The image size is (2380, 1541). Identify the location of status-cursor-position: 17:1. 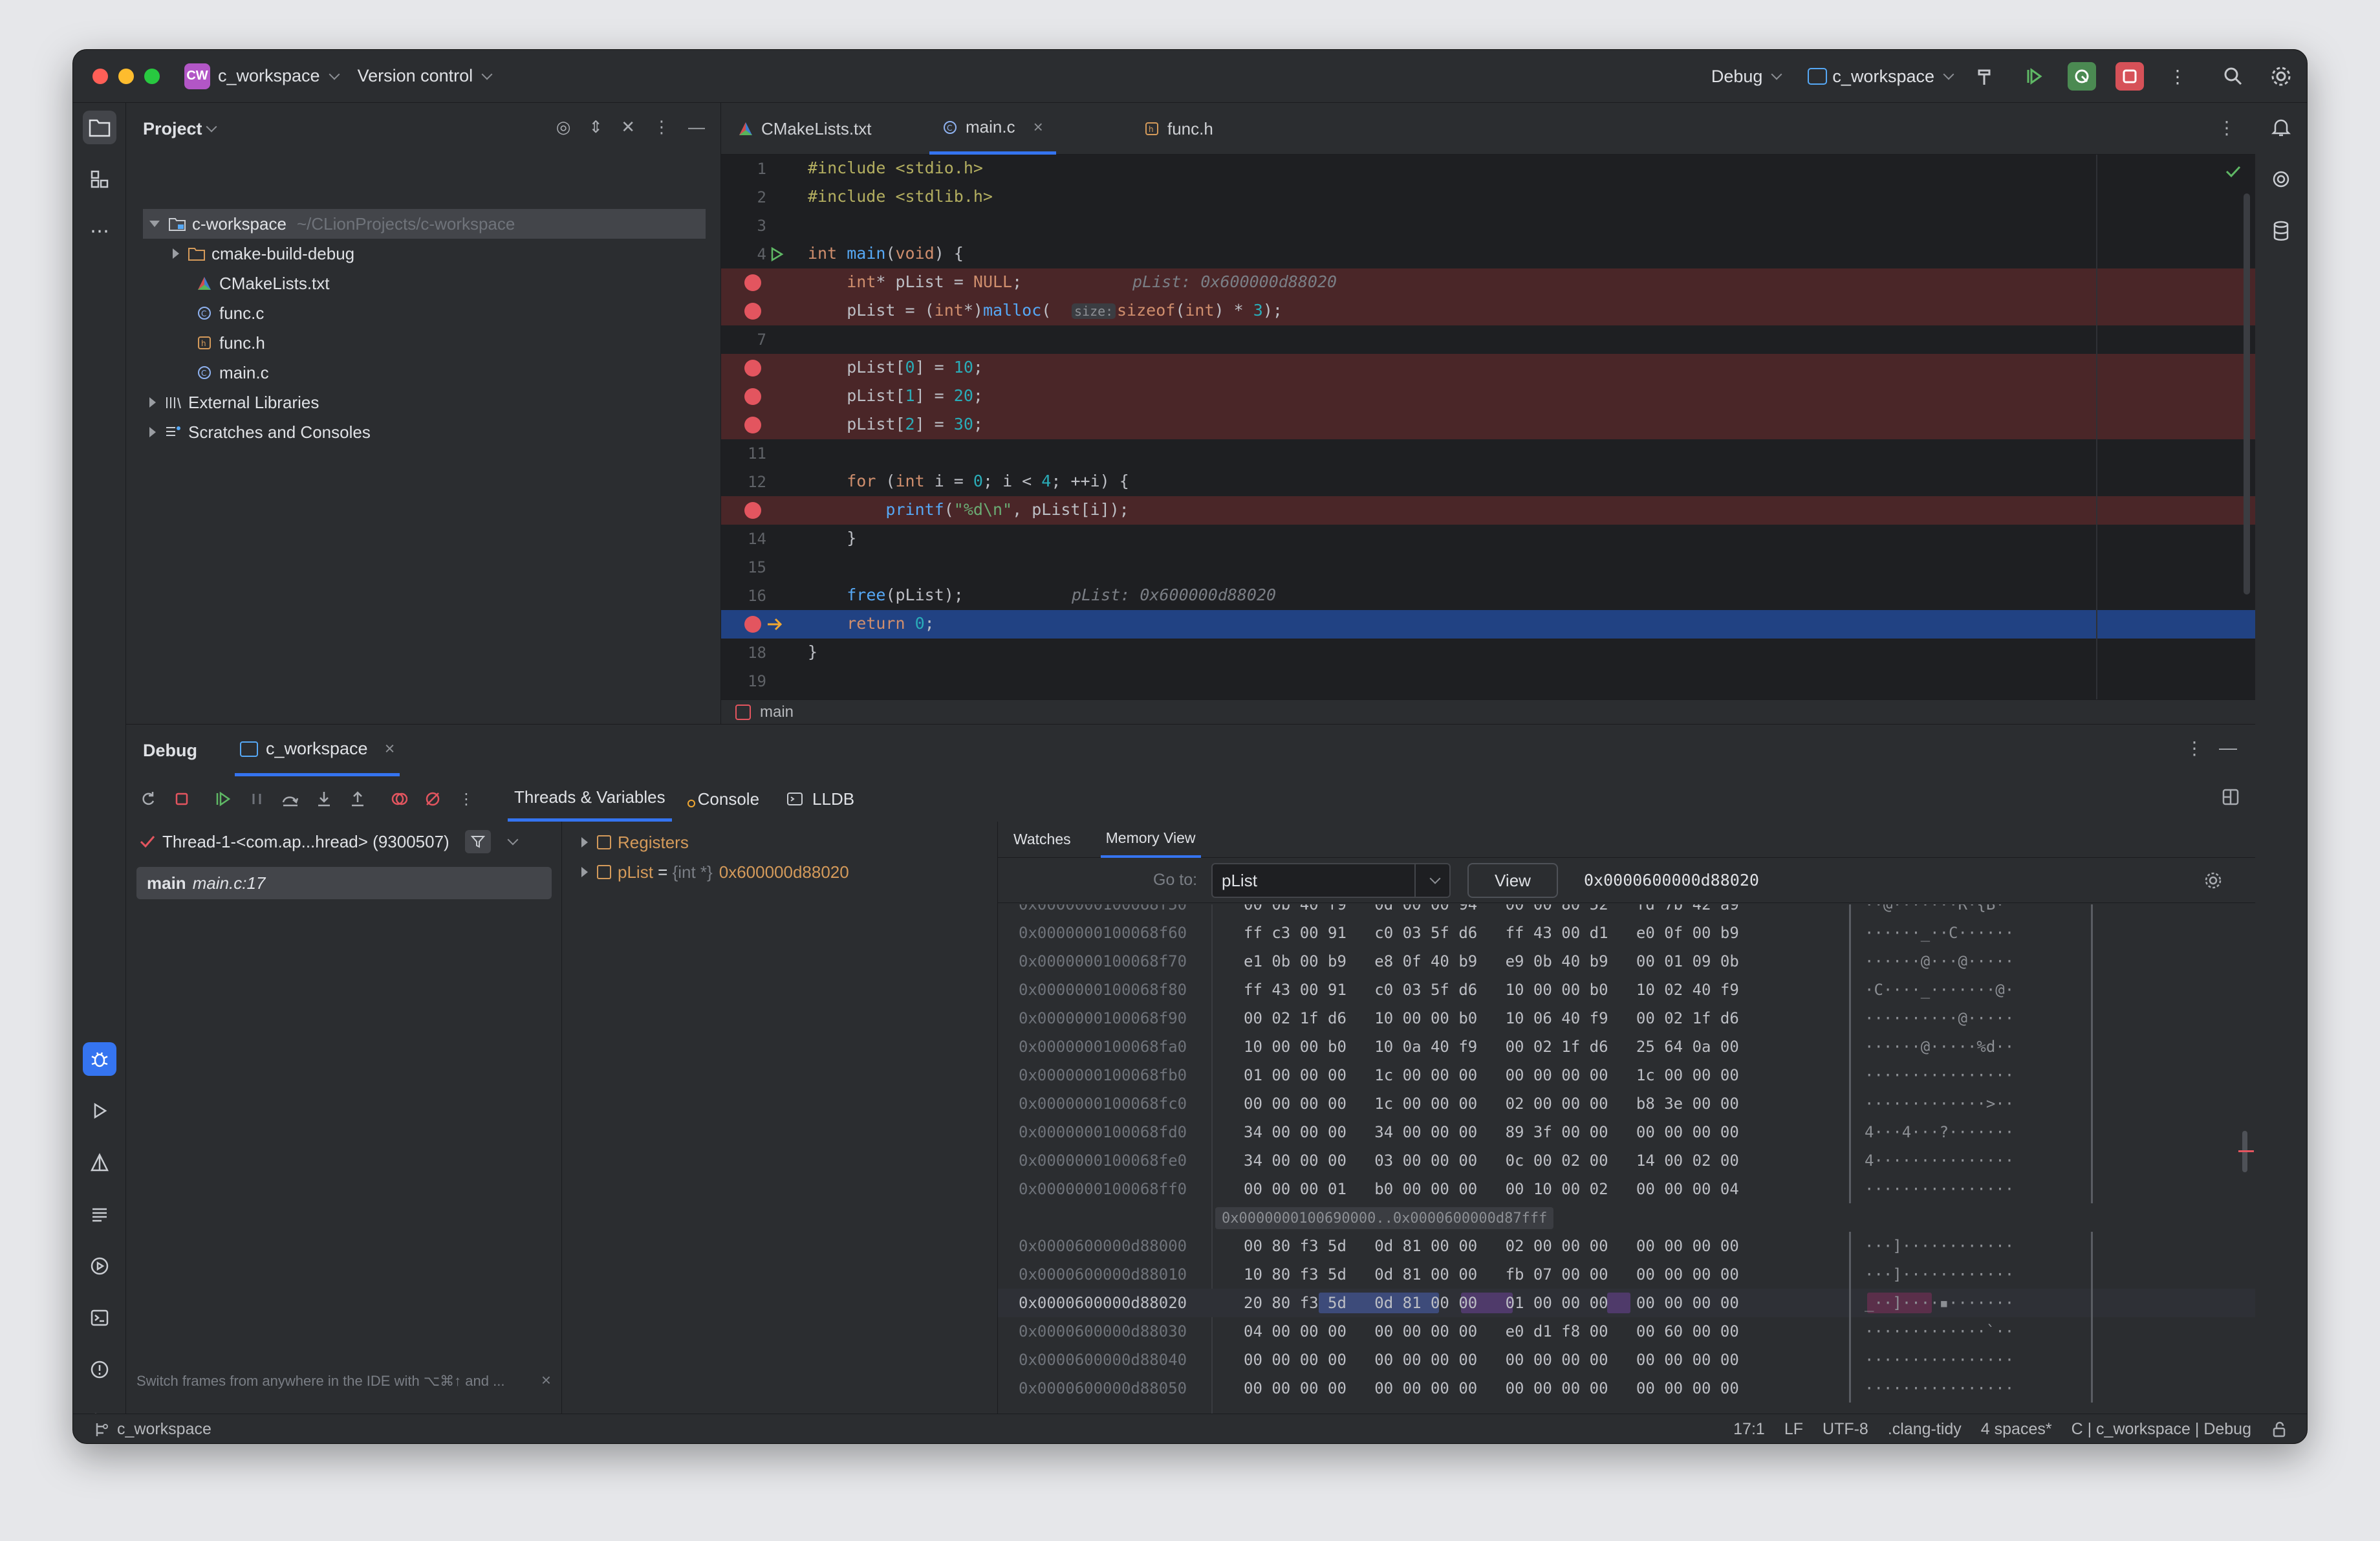
(1749, 1429).